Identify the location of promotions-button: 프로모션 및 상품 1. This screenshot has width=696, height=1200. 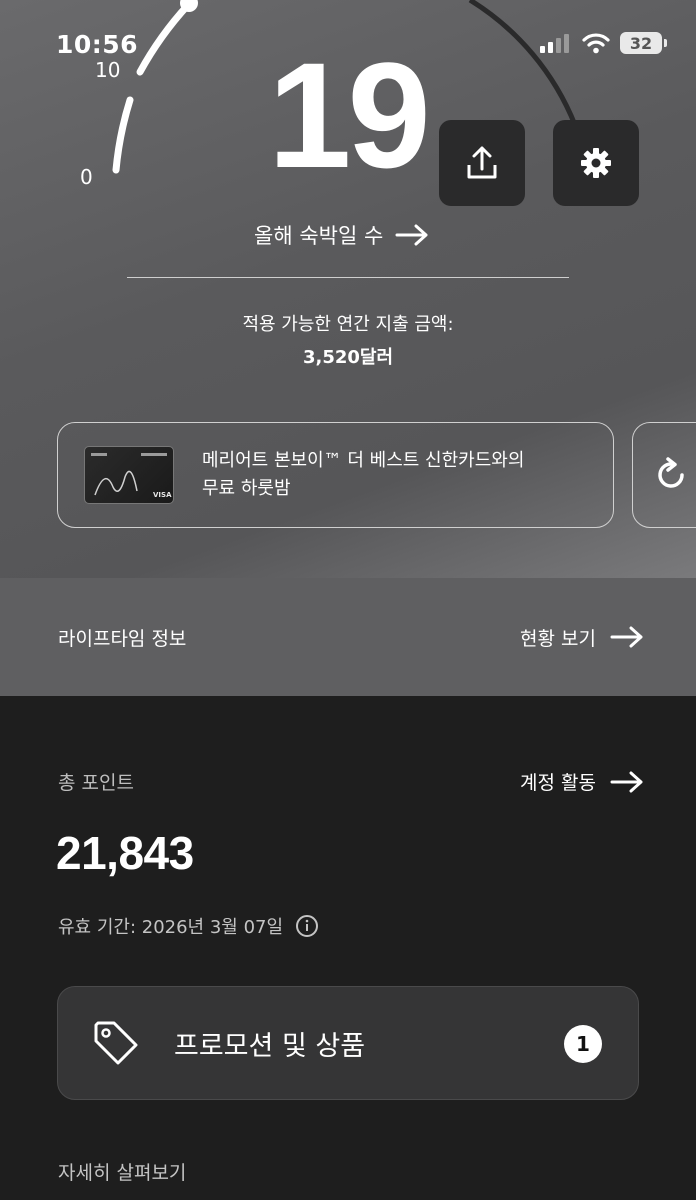
(348, 1043).